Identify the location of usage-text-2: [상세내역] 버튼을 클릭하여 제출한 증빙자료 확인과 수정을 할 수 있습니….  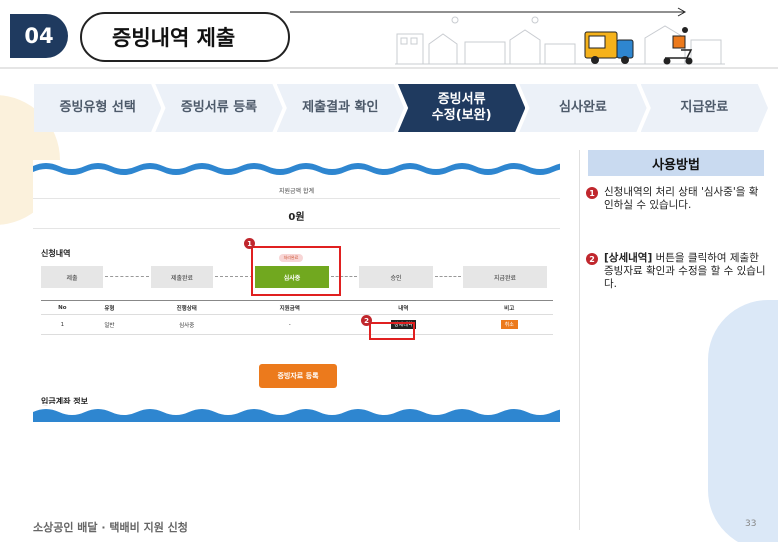
(685, 271).